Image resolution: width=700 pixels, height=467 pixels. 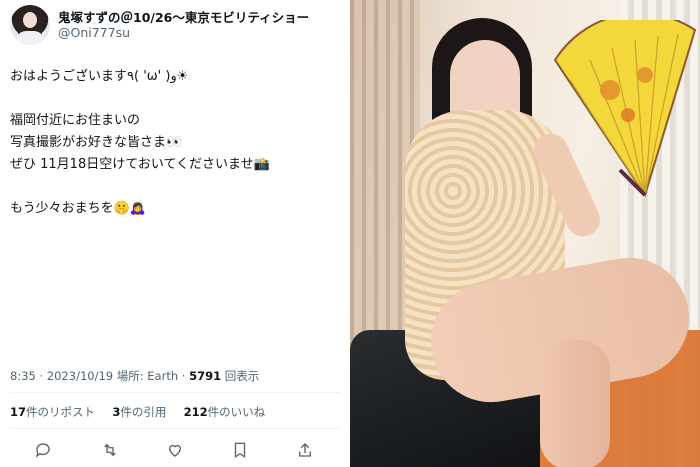 I want to click on reply-icon, so click(x=42, y=450).